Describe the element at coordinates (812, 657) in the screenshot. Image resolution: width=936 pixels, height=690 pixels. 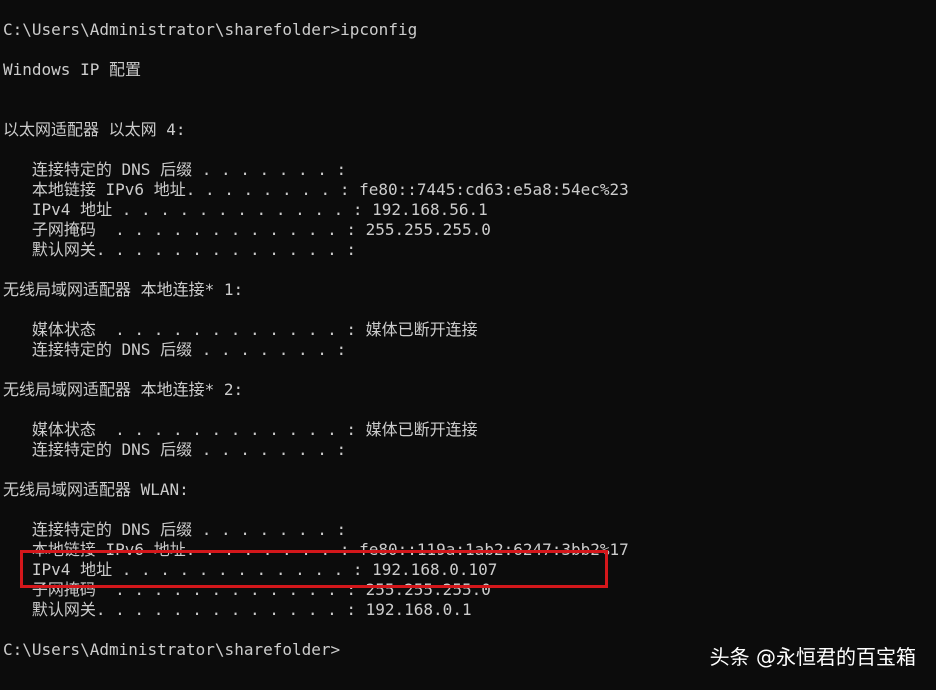
I see `watermark: 头条 @永恒君的百宝箱` at that location.